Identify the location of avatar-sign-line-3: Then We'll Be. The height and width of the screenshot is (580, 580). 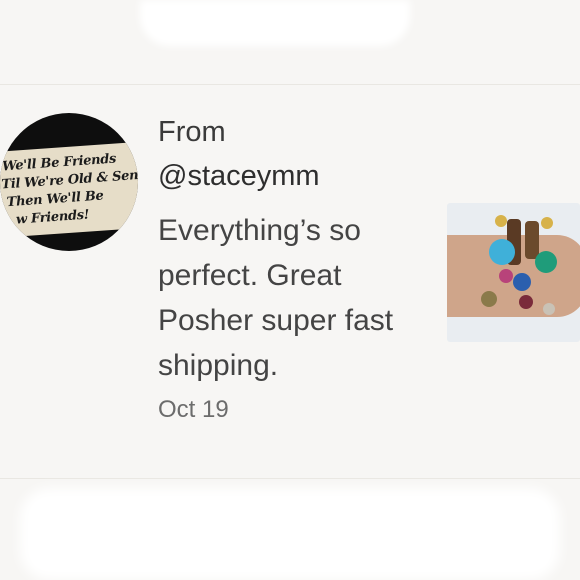
(55, 199).